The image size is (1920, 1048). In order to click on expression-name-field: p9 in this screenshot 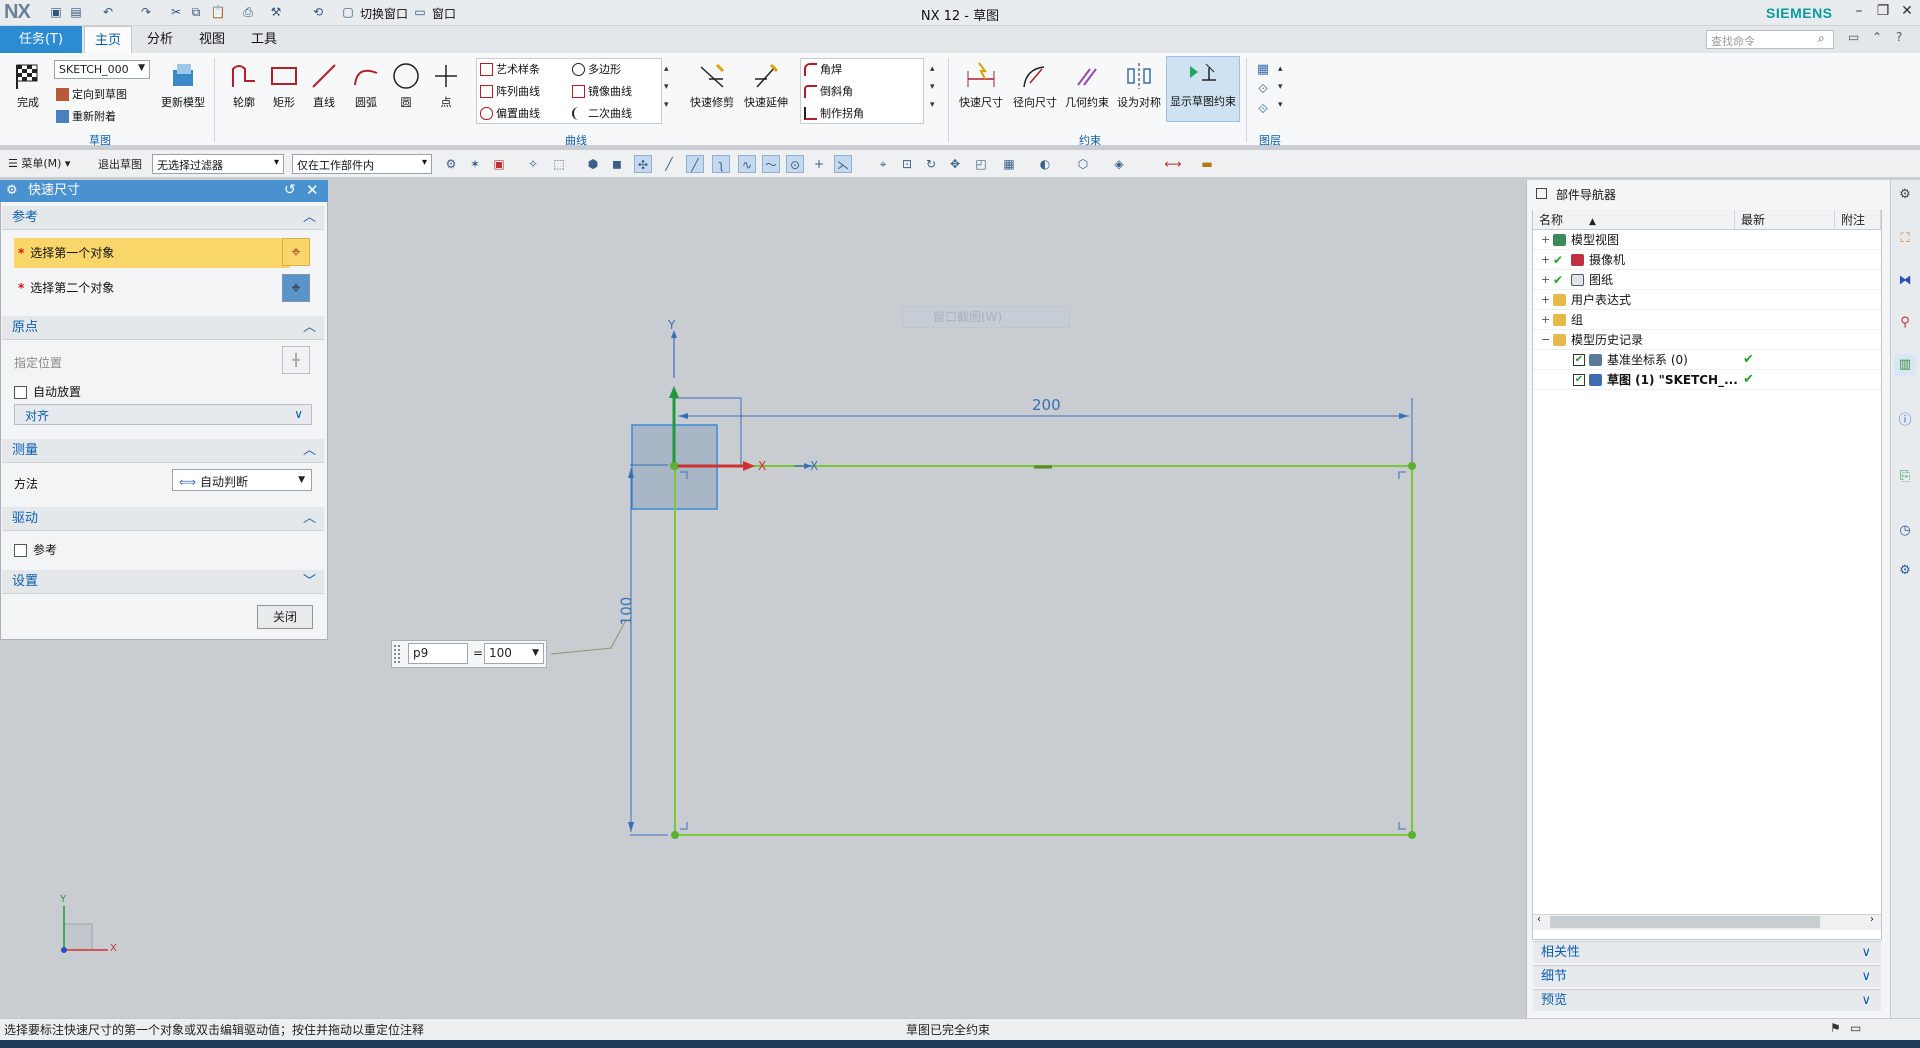, I will do `click(438, 653)`.